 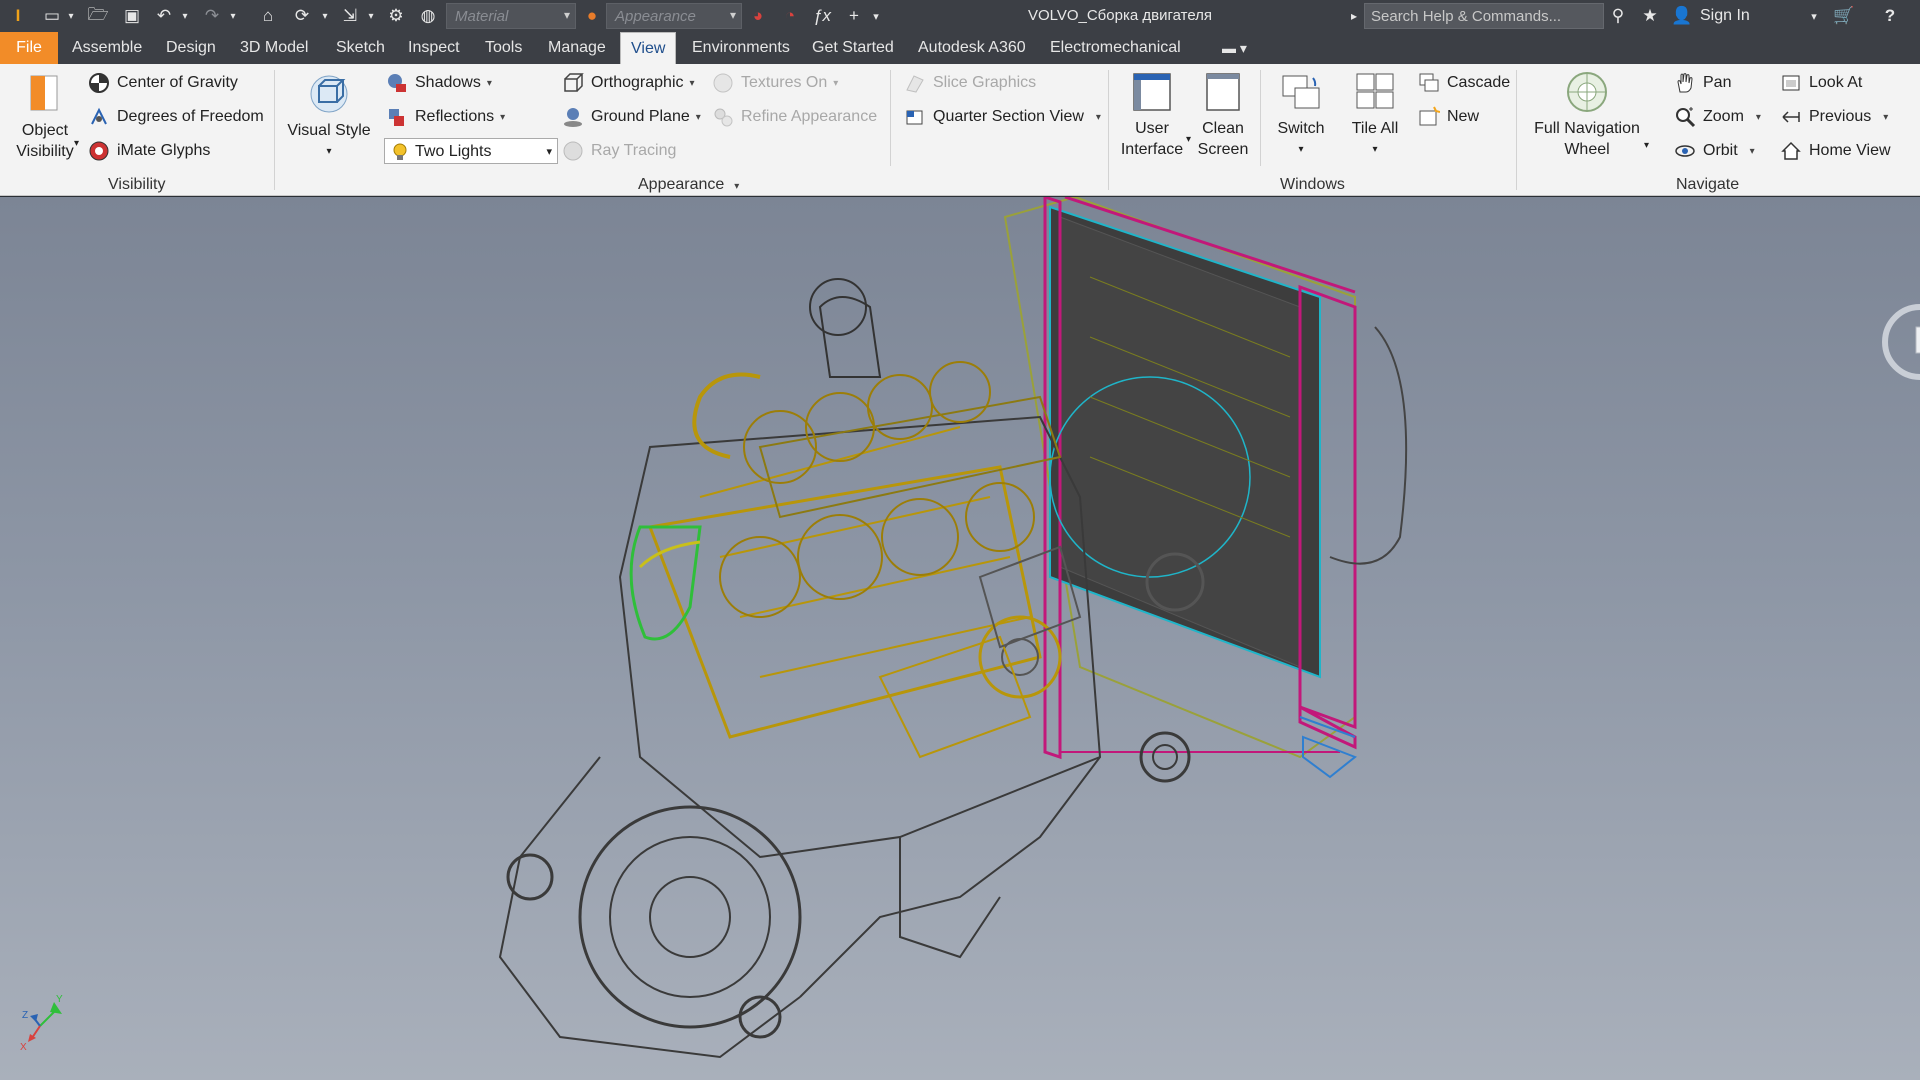 What do you see at coordinates (775, 83) in the screenshot?
I see `textures-on-button: Textures On ▾` at bounding box center [775, 83].